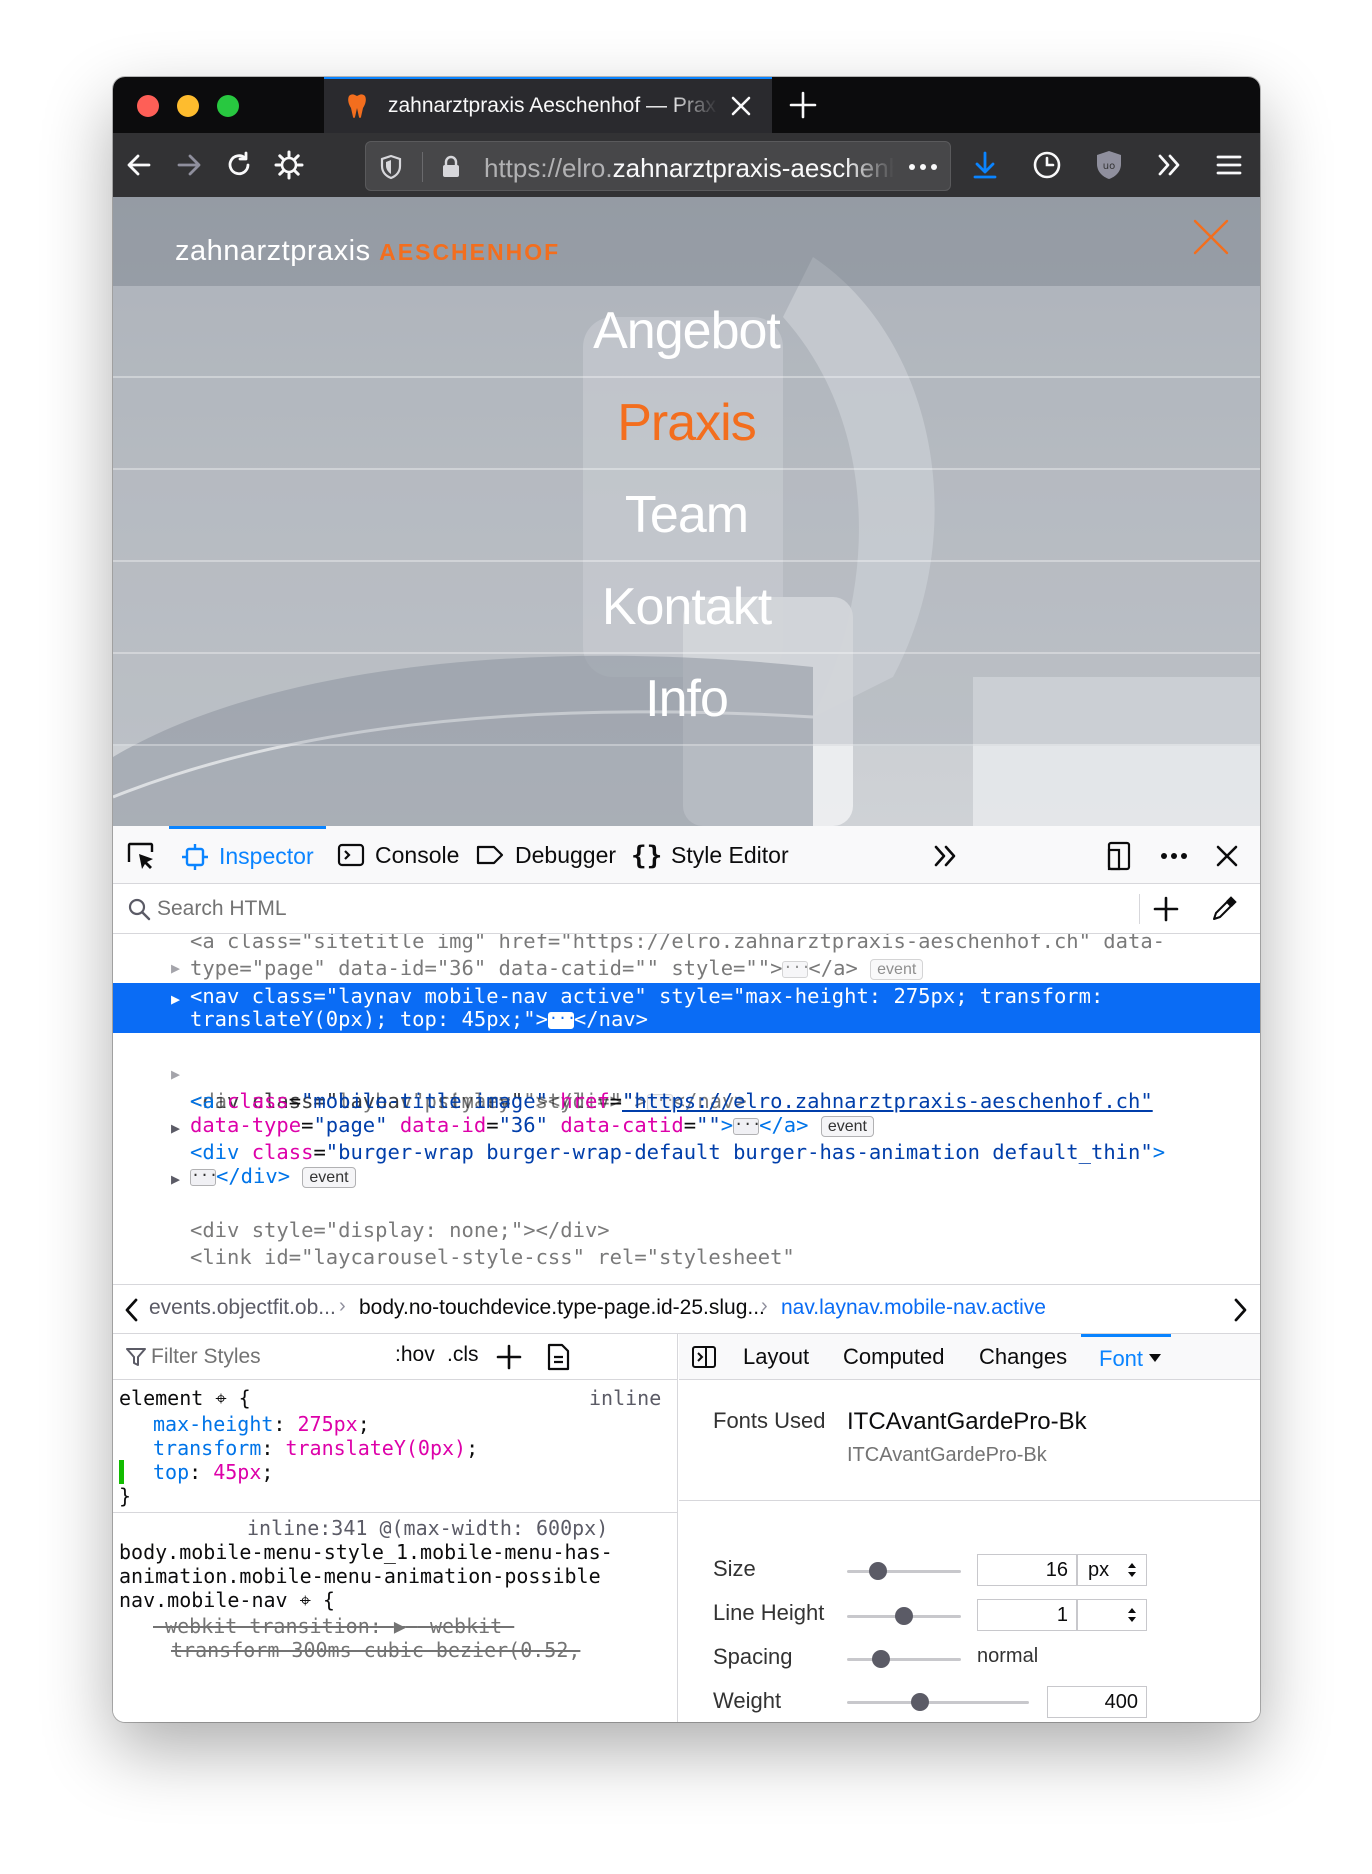 Image resolution: width=1372 pixels, height=1874 pixels. Describe the element at coordinates (923, 167) in the screenshot. I see `page-actions-icon` at that location.